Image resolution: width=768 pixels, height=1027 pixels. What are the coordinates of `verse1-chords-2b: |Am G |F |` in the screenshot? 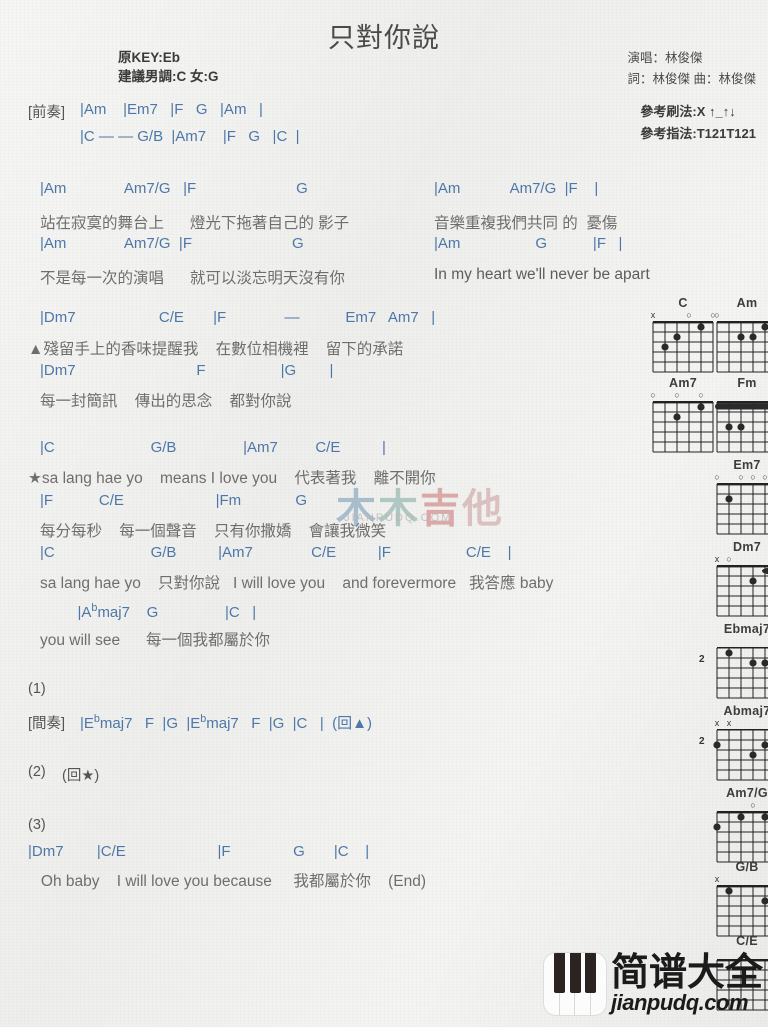 It's located at (528, 243).